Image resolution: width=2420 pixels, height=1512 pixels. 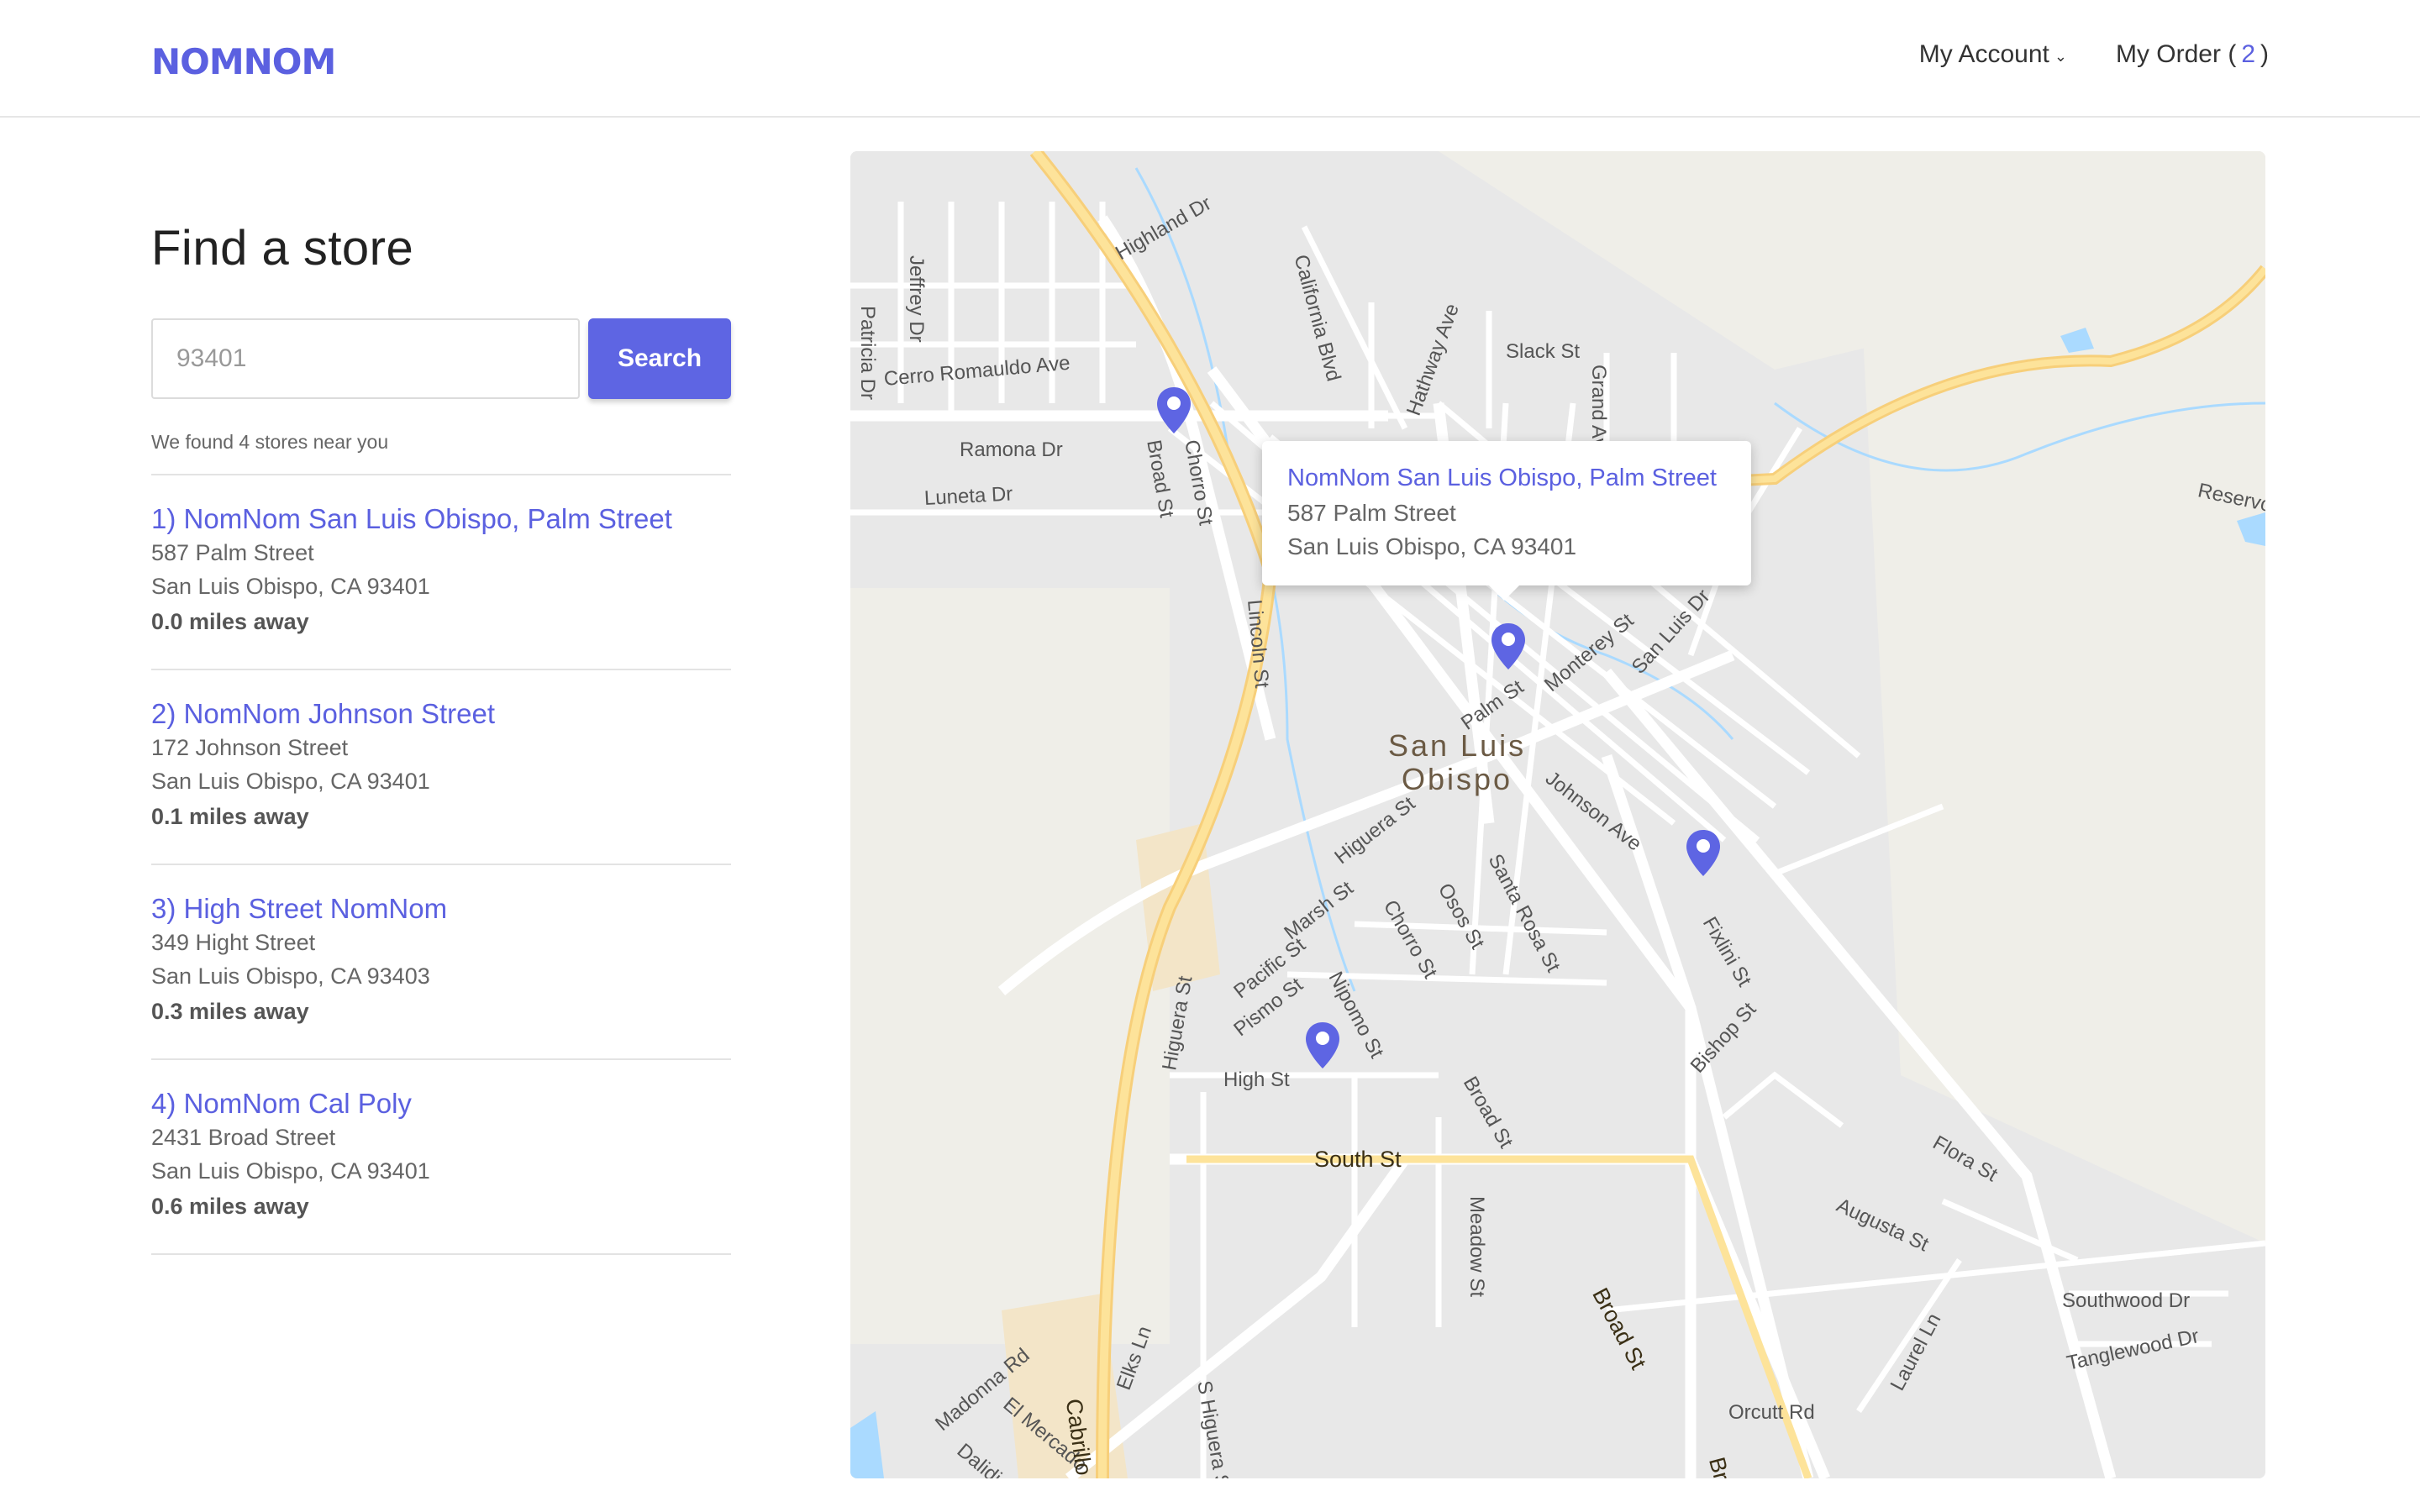 What do you see at coordinates (291, 976) in the screenshot?
I see `store-city: San Luis Obispo, CA 93403` at bounding box center [291, 976].